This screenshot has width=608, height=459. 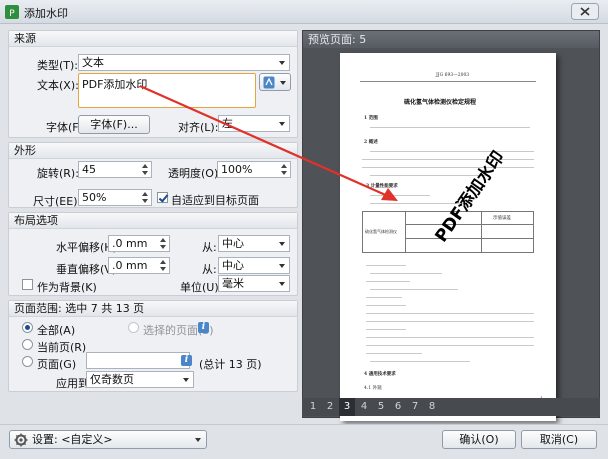 I want to click on opacity-value: 100%, so click(x=237, y=169).